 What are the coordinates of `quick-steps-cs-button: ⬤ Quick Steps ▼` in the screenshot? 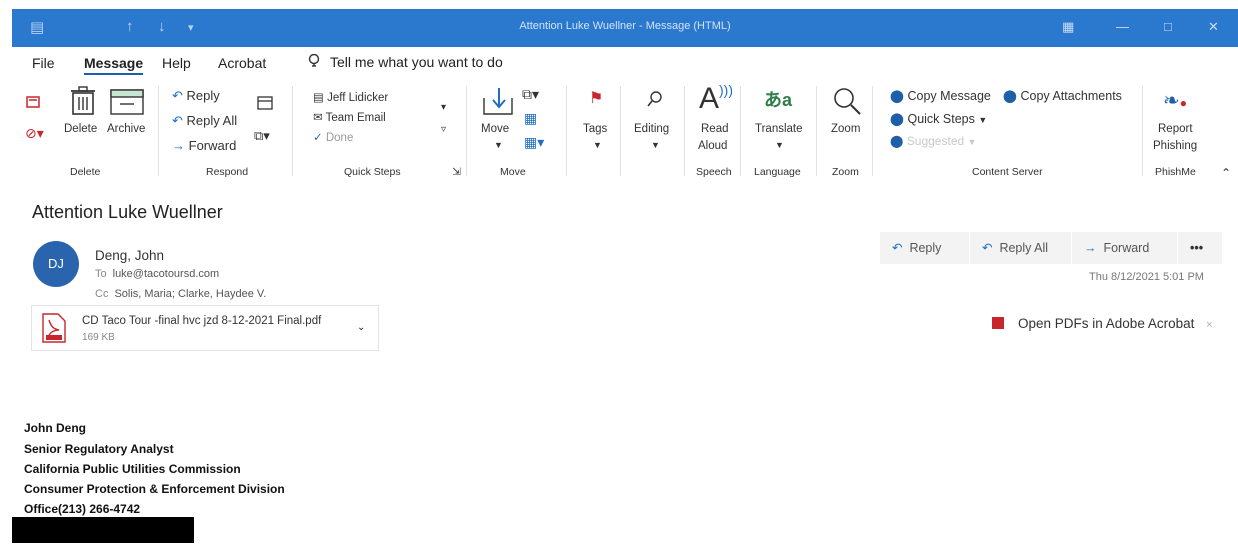 It's located at (938, 118).